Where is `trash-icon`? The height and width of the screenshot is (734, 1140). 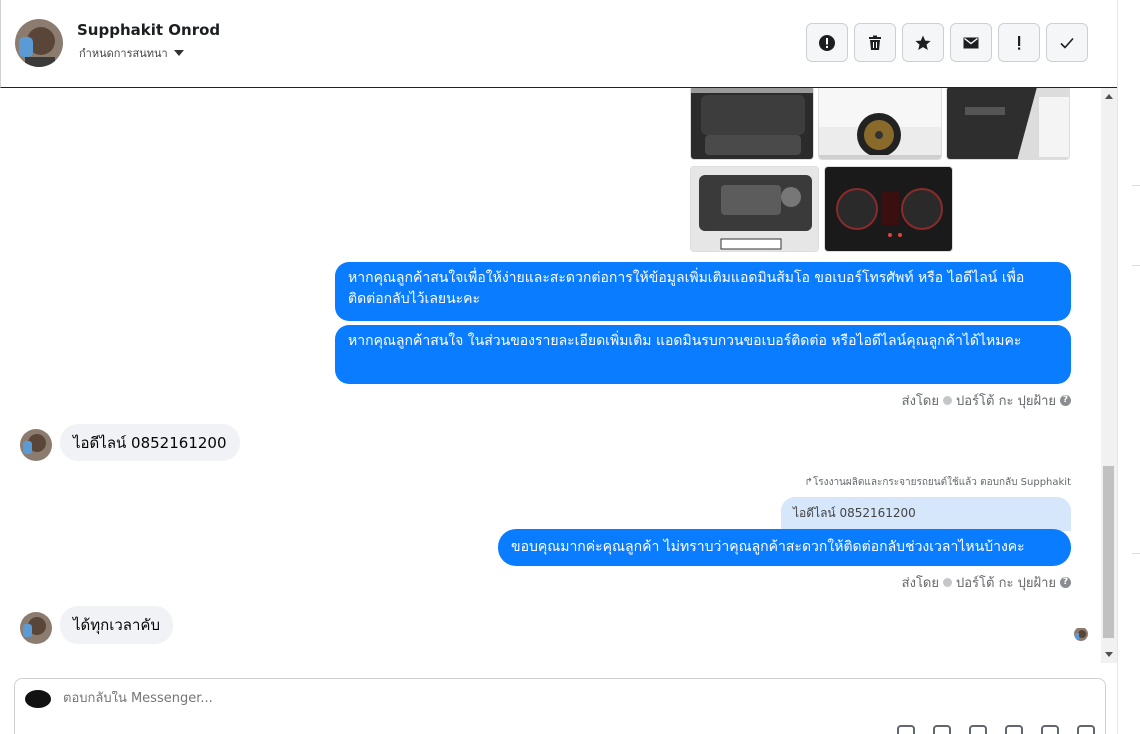
trash-icon is located at coordinates (875, 42).